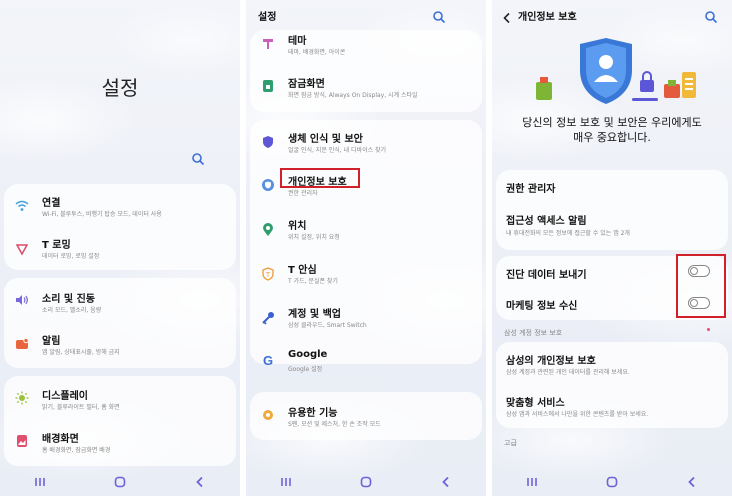  Describe the element at coordinates (568, 372) in the screenshot. I see `samsung-privacy-sub: 삼성 계정과 관련된 개인 데이터를 관리해 보세요.` at that location.